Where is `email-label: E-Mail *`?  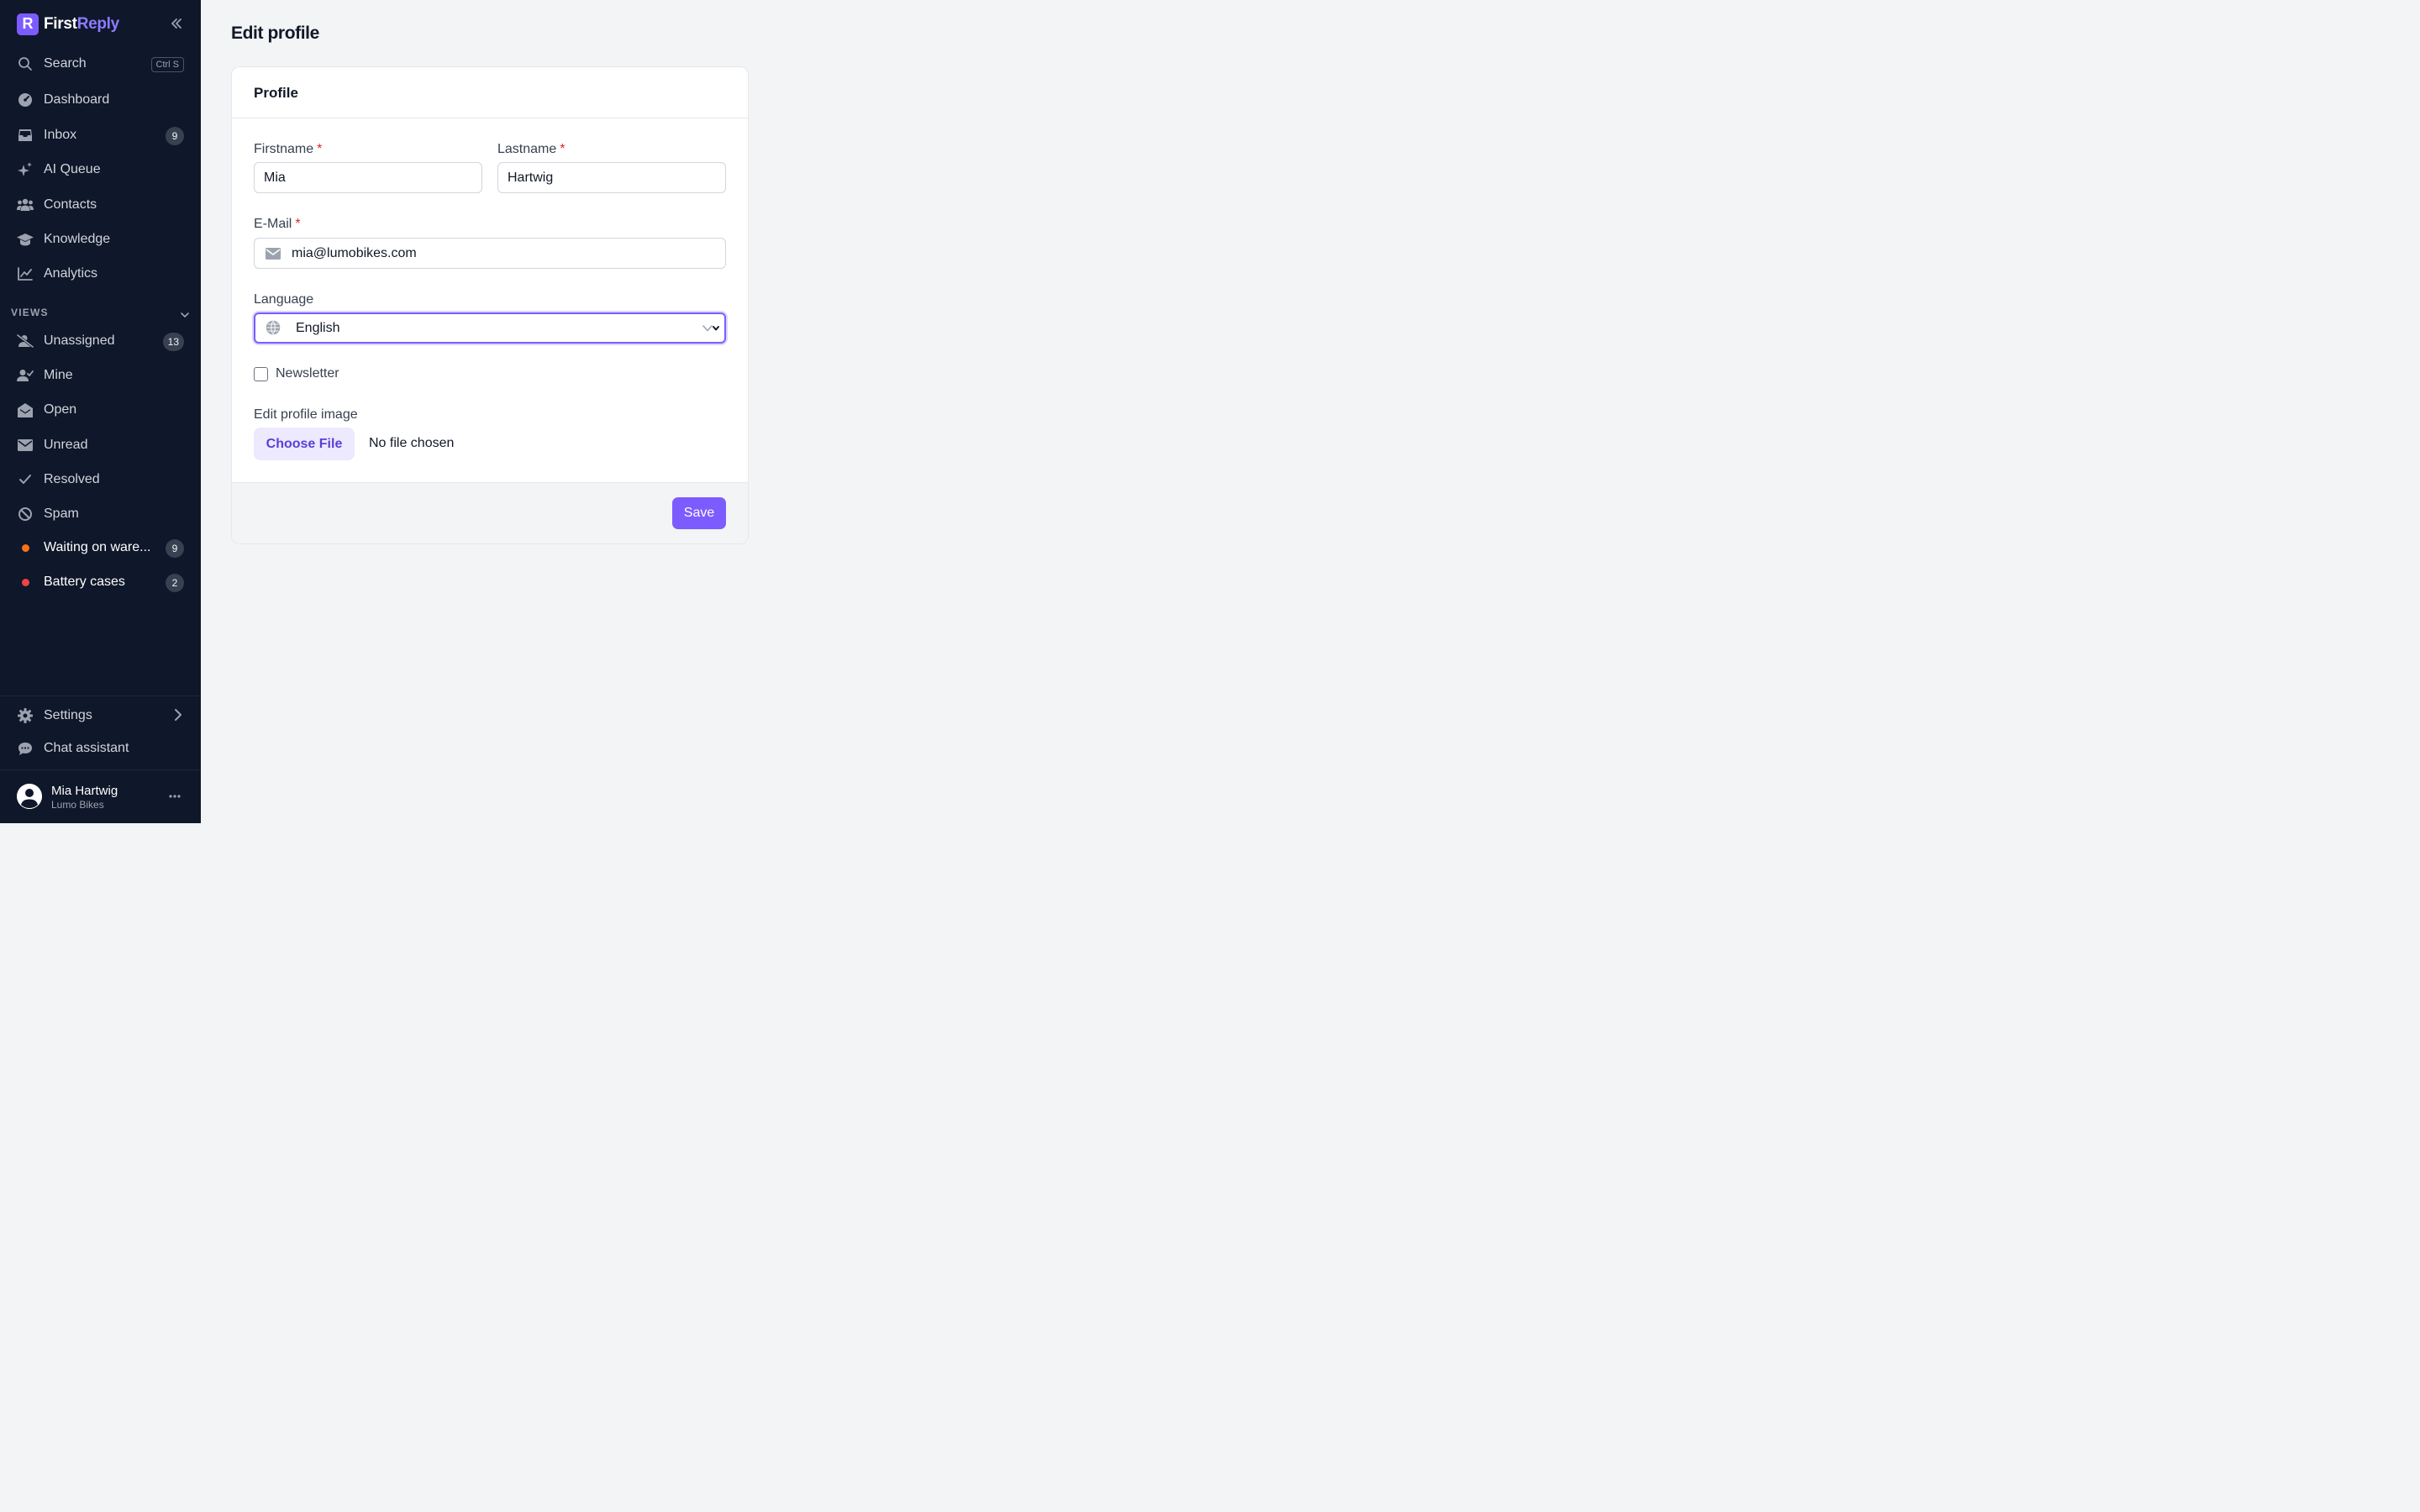
email-label: E-Mail * is located at coordinates (277, 224).